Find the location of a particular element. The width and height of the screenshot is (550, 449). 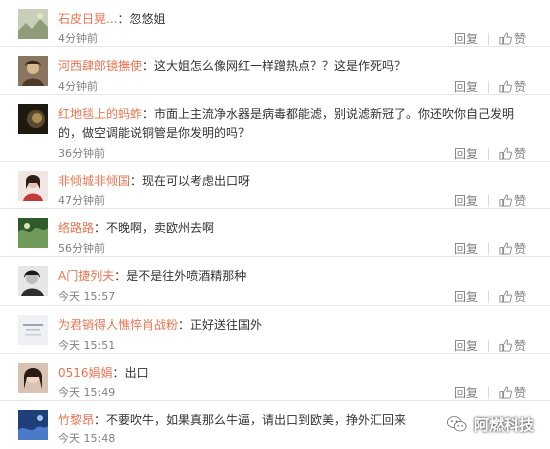

watermark: 阿燃科技 is located at coordinates (490, 424).